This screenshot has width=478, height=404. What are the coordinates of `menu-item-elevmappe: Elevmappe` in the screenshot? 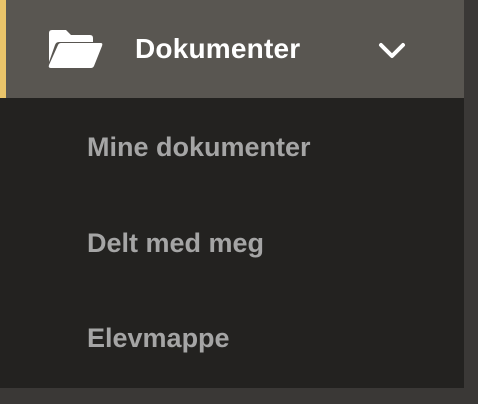 It's located at (158, 338).